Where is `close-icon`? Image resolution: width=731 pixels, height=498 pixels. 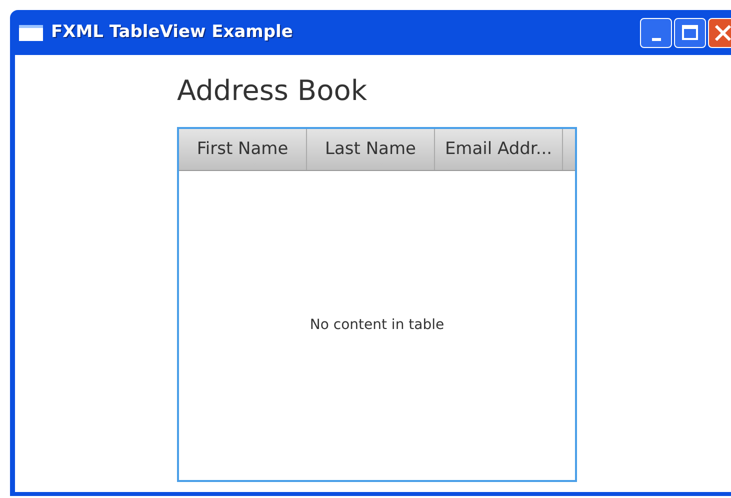
close-icon is located at coordinates (722, 33).